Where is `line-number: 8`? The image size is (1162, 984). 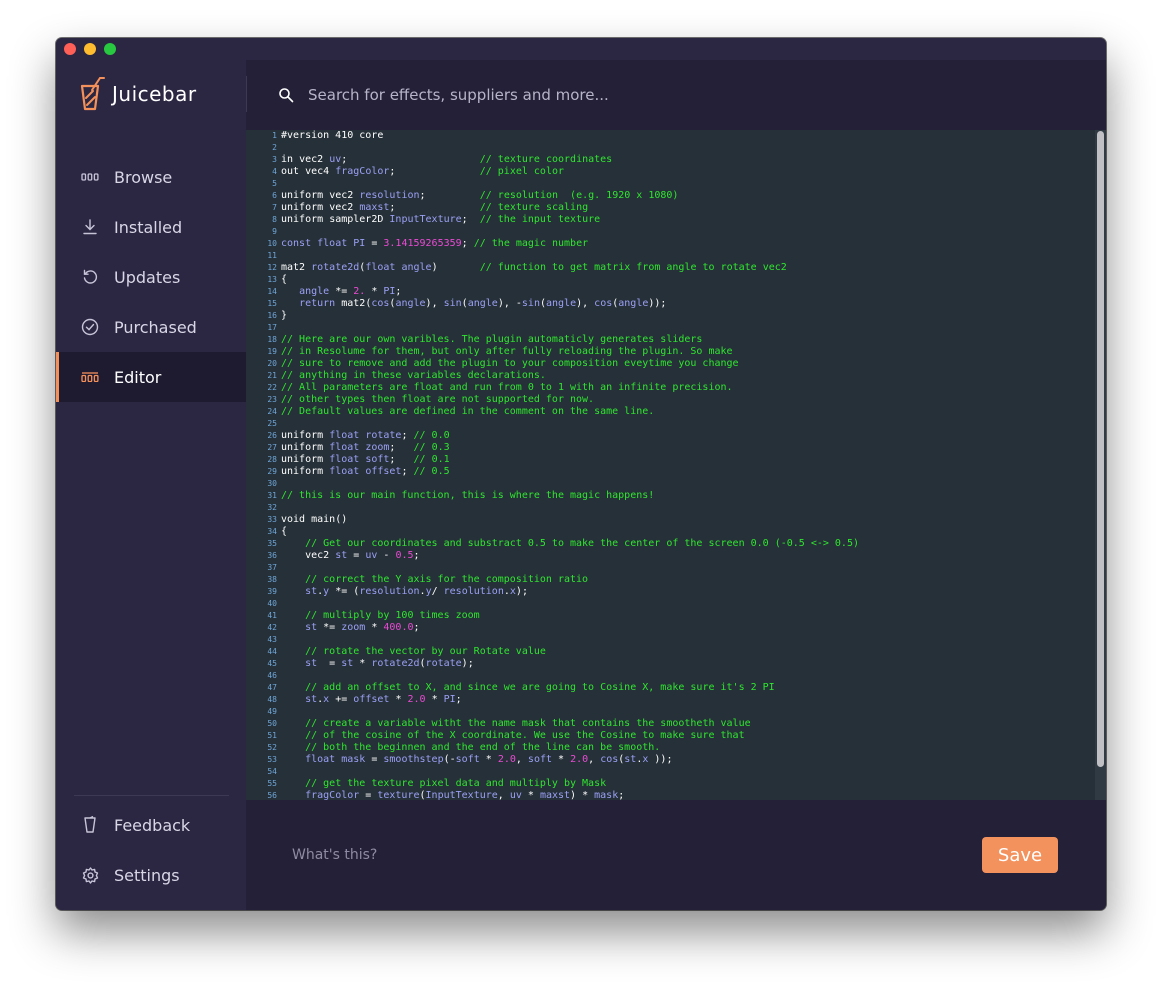 line-number: 8 is located at coordinates (274, 219).